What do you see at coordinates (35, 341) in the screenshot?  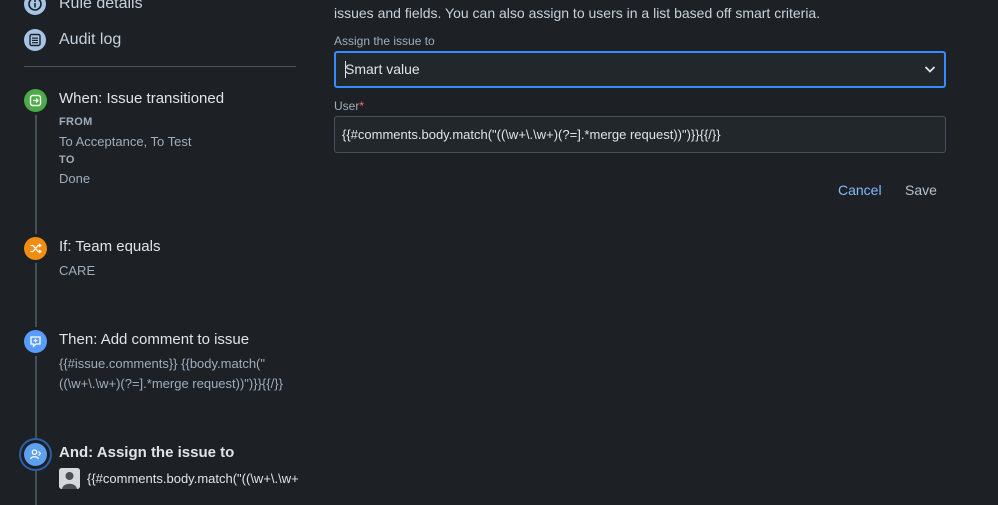 I see `comment-icon` at bounding box center [35, 341].